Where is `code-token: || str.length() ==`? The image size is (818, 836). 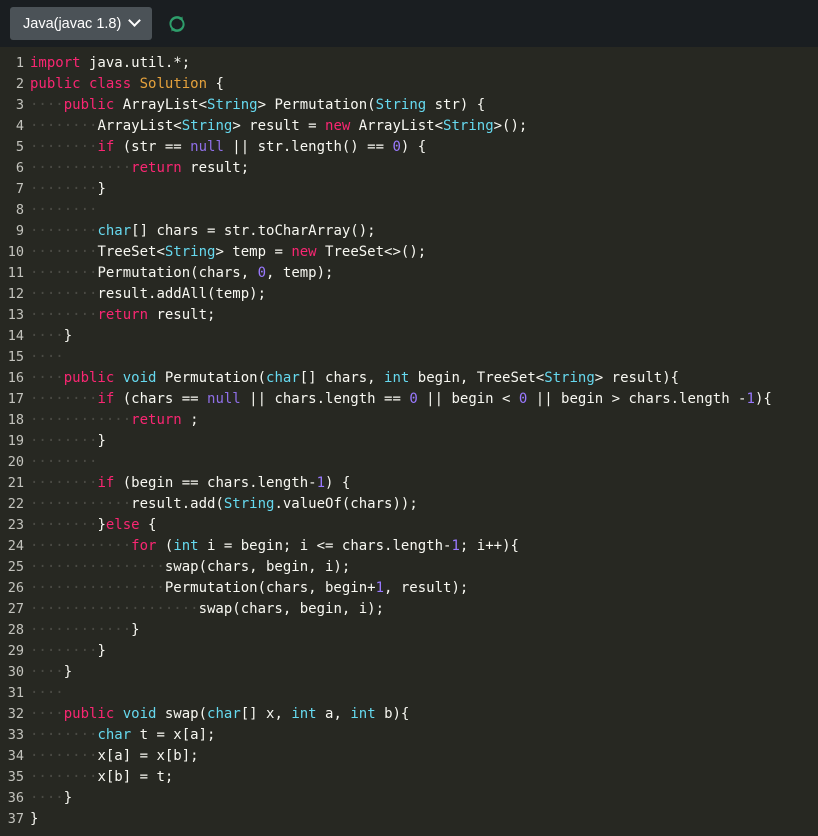 code-token: || str.length() == is located at coordinates (308, 147).